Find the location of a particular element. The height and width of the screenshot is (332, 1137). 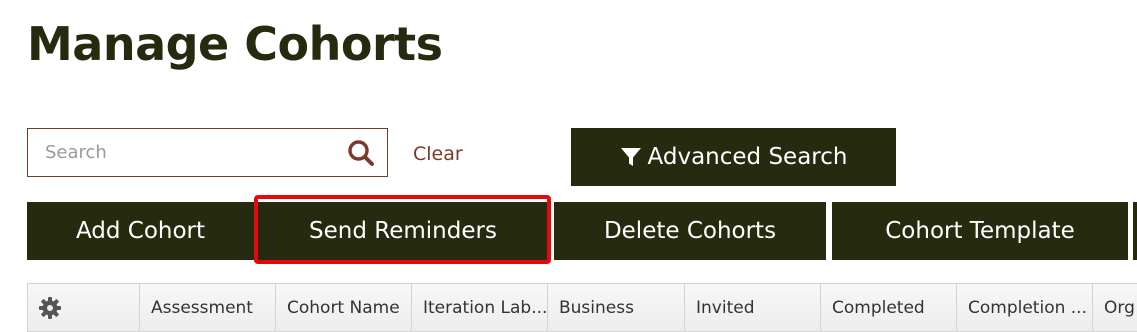

send-reminders-button: Send Reminders is located at coordinates (403, 231).